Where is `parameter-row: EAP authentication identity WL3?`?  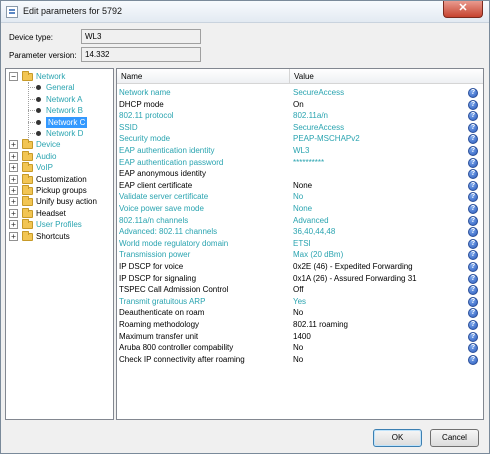
parameter-row: EAP authentication identity WL3? is located at coordinates (300, 150).